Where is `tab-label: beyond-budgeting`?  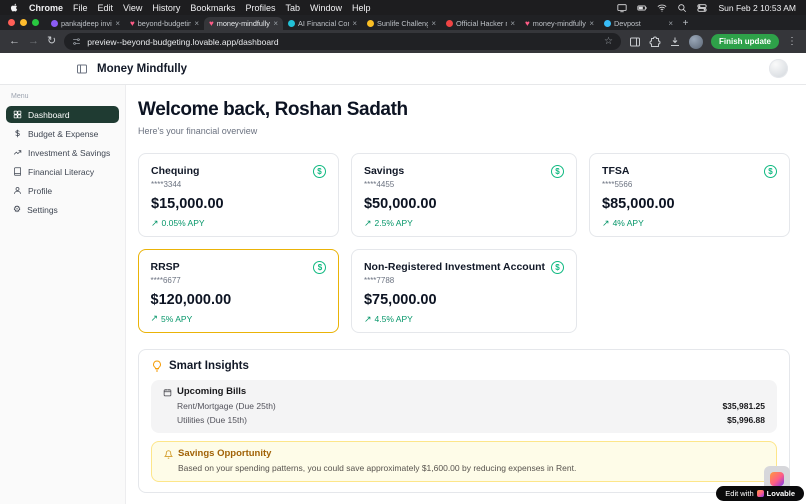 tab-label: beyond-budgeting is located at coordinates (164, 23).